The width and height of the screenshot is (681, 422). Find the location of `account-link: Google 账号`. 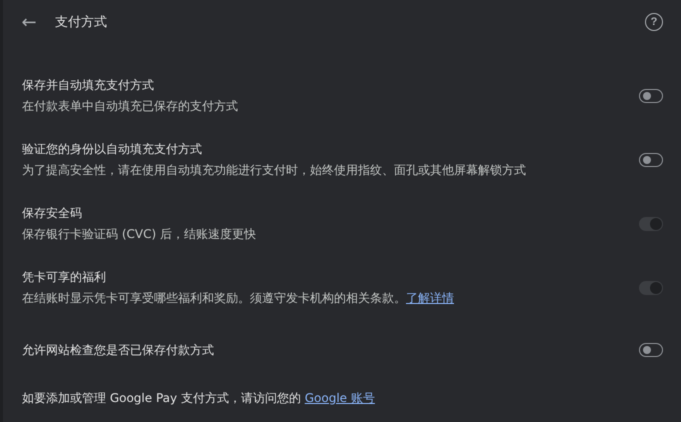

account-link: Google 账号 is located at coordinates (339, 398).